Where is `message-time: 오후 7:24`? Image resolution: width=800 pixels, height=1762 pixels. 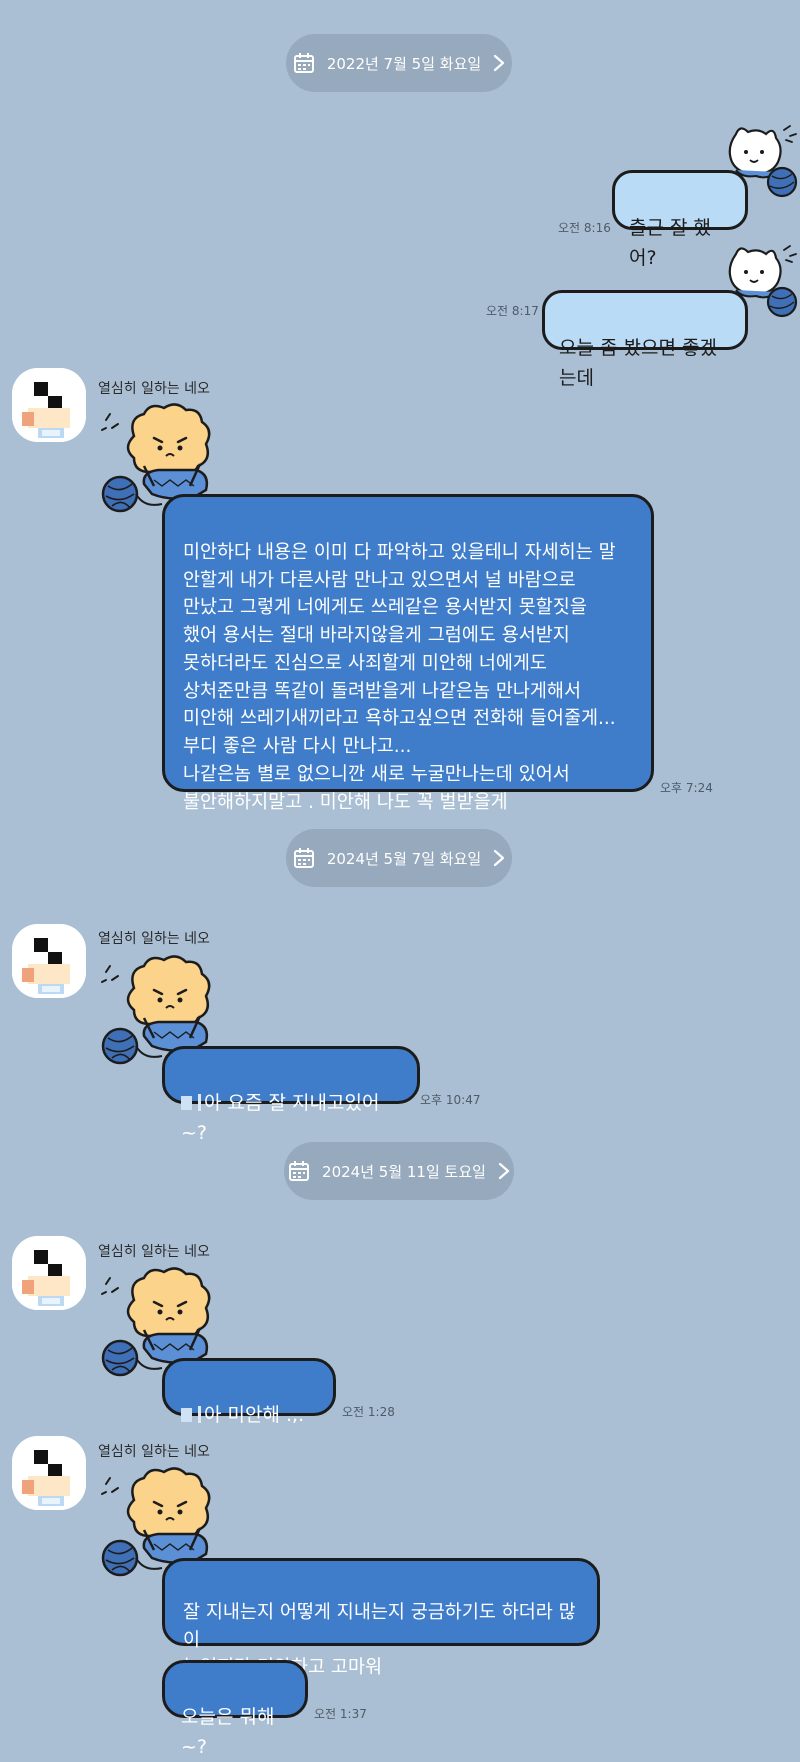 message-time: 오후 7:24 is located at coordinates (686, 788).